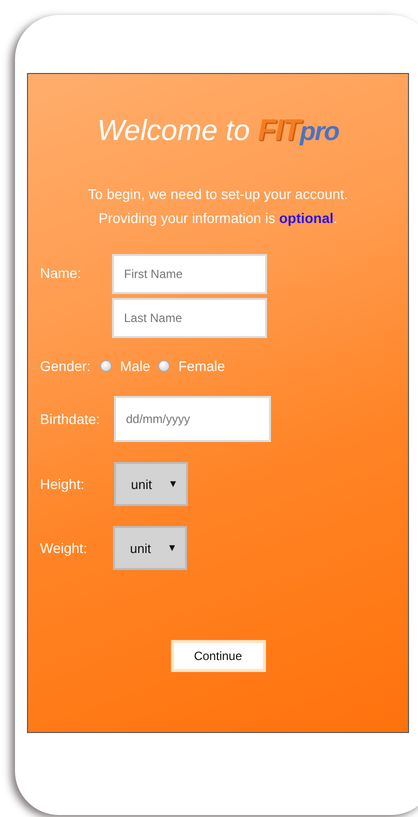  I want to click on field-label: Gender:, so click(66, 366).